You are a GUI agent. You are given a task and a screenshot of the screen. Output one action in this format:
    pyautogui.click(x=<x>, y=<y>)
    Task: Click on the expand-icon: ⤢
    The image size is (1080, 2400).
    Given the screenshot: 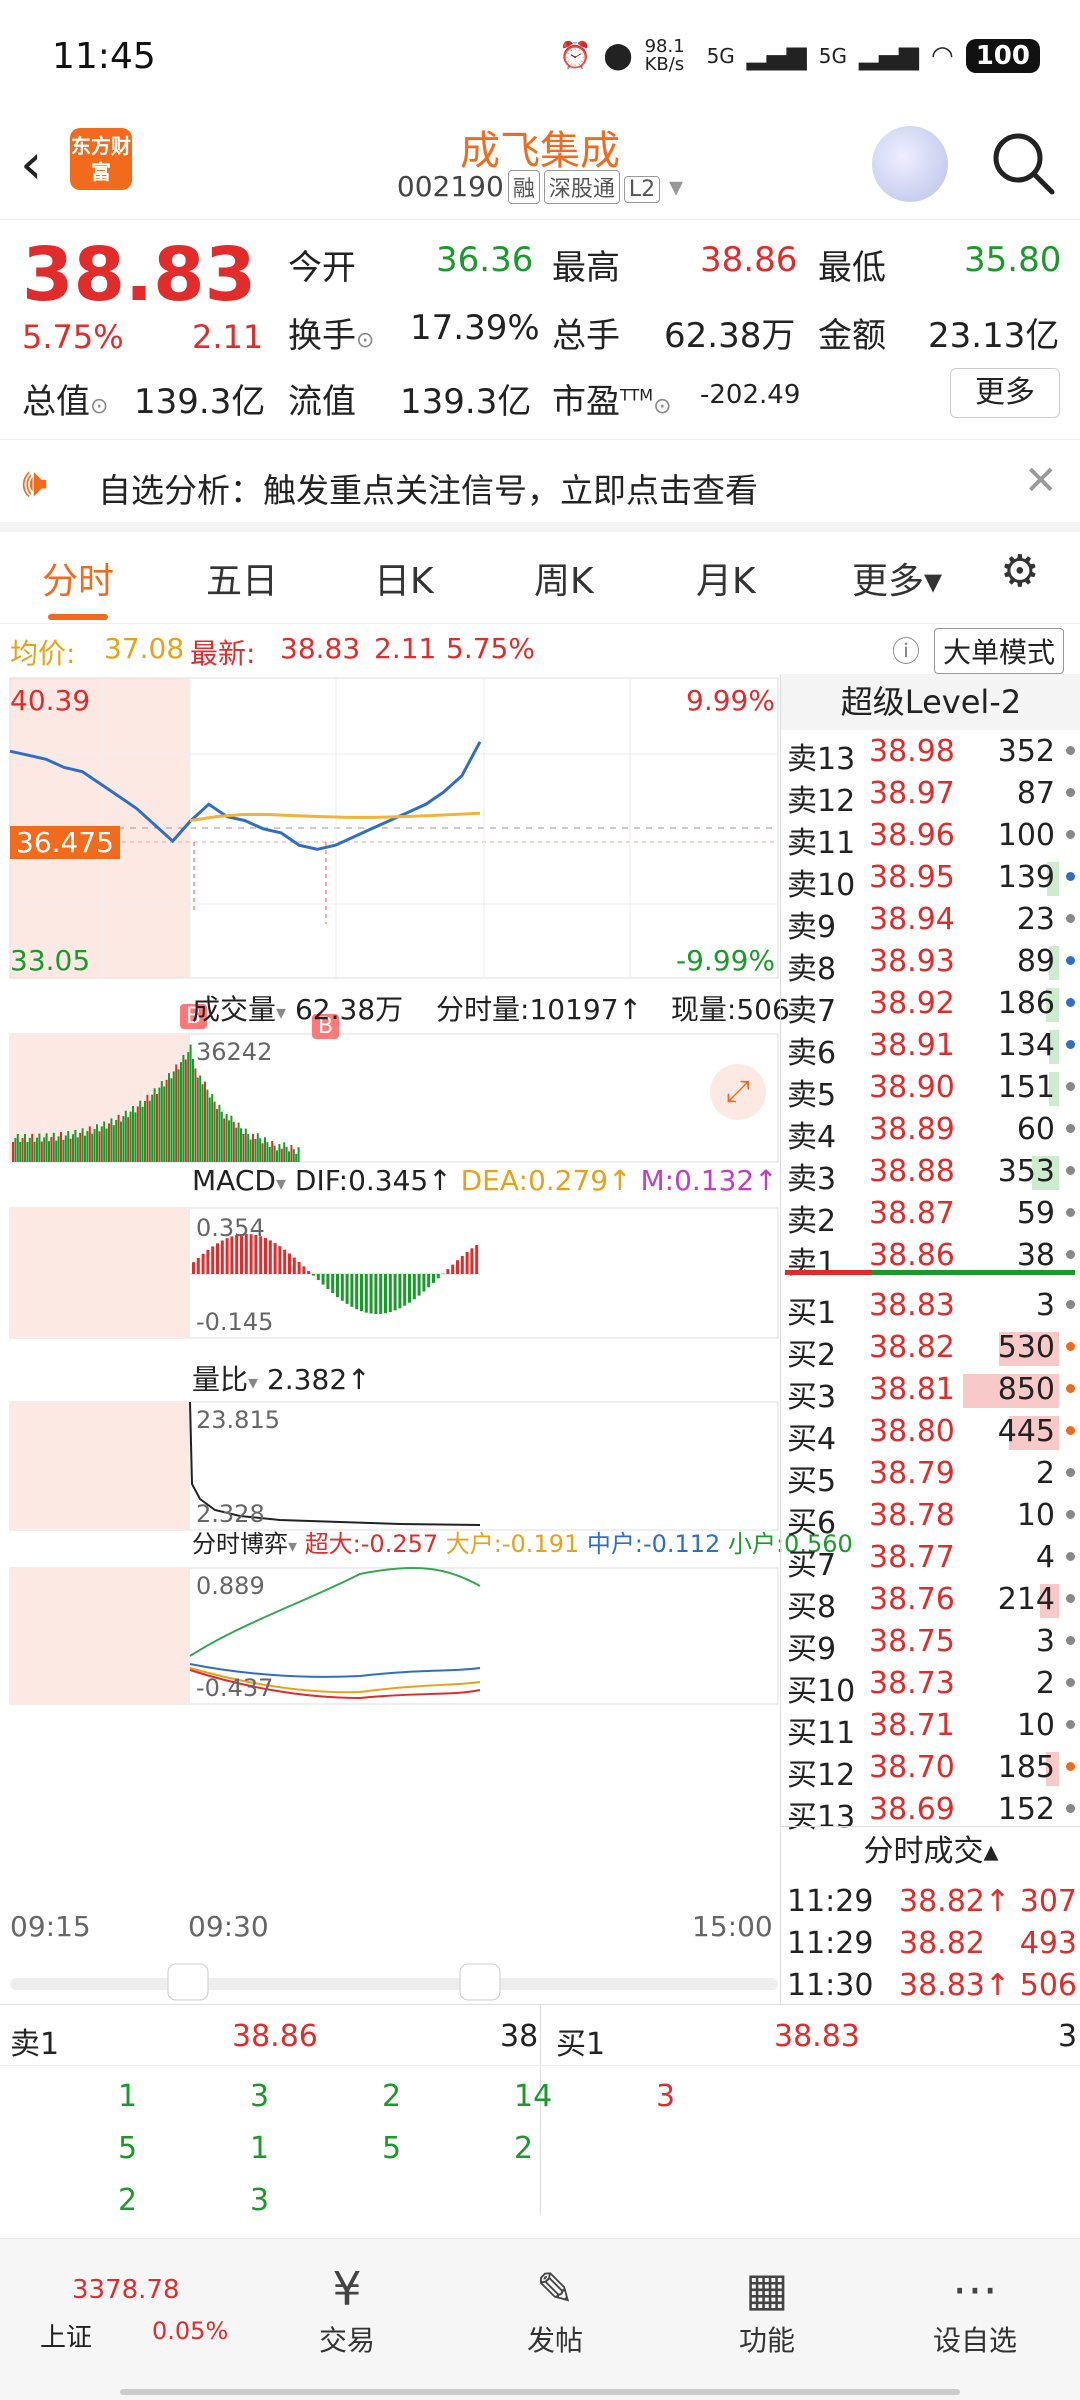 What is the action you would take?
    pyautogui.click(x=738, y=1092)
    